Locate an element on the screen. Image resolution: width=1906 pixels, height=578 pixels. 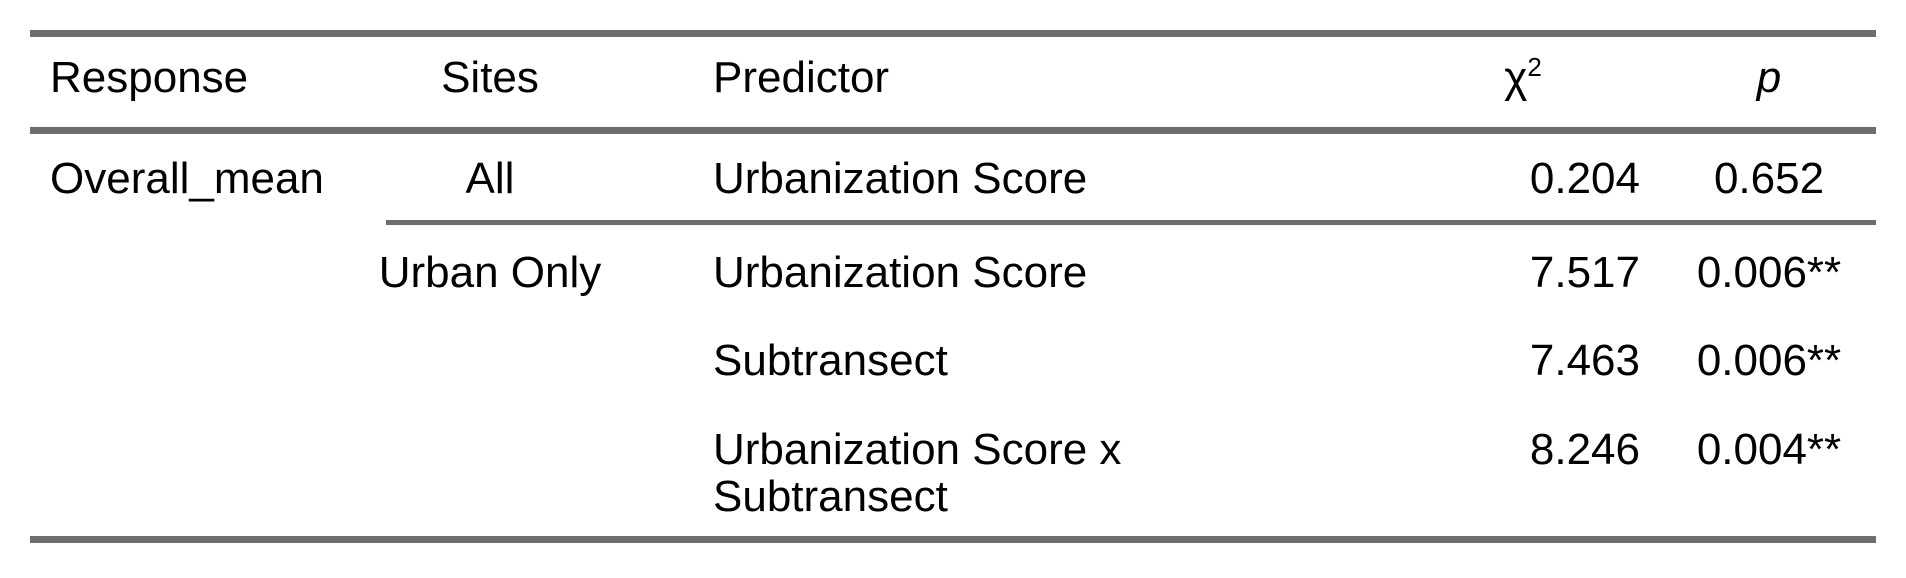
row2-p: 0.006** is located at coordinates (1769, 272).